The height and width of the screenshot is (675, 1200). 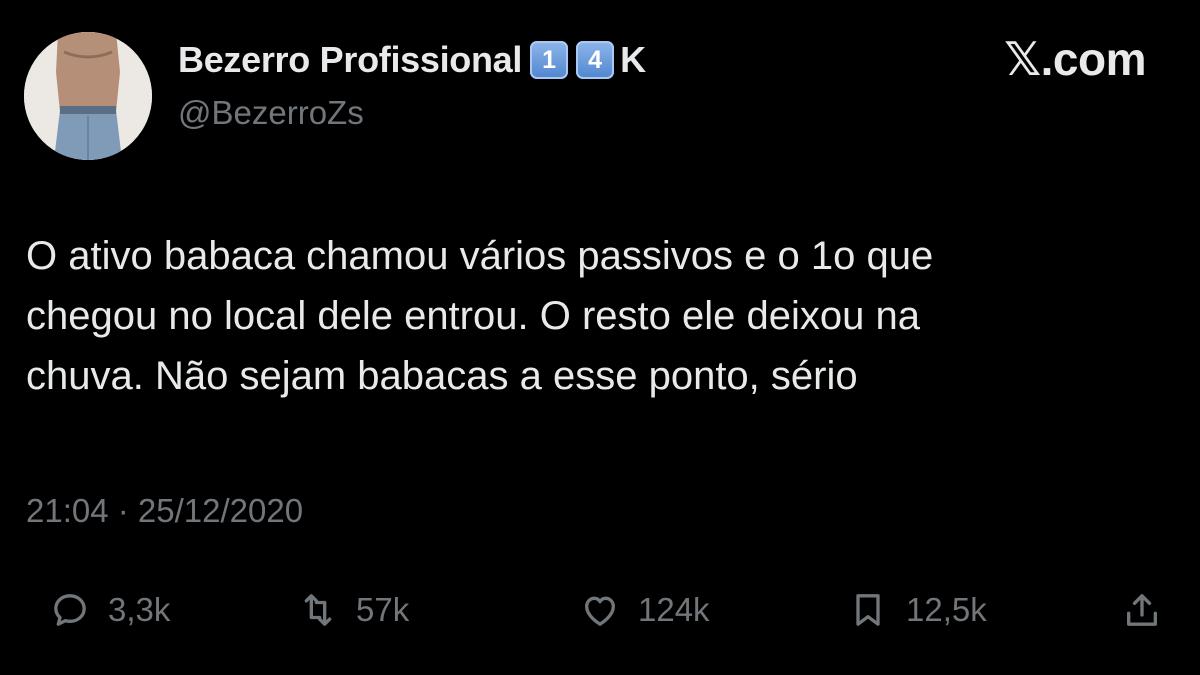 I want to click on retweet-count: 57k, so click(x=383, y=609).